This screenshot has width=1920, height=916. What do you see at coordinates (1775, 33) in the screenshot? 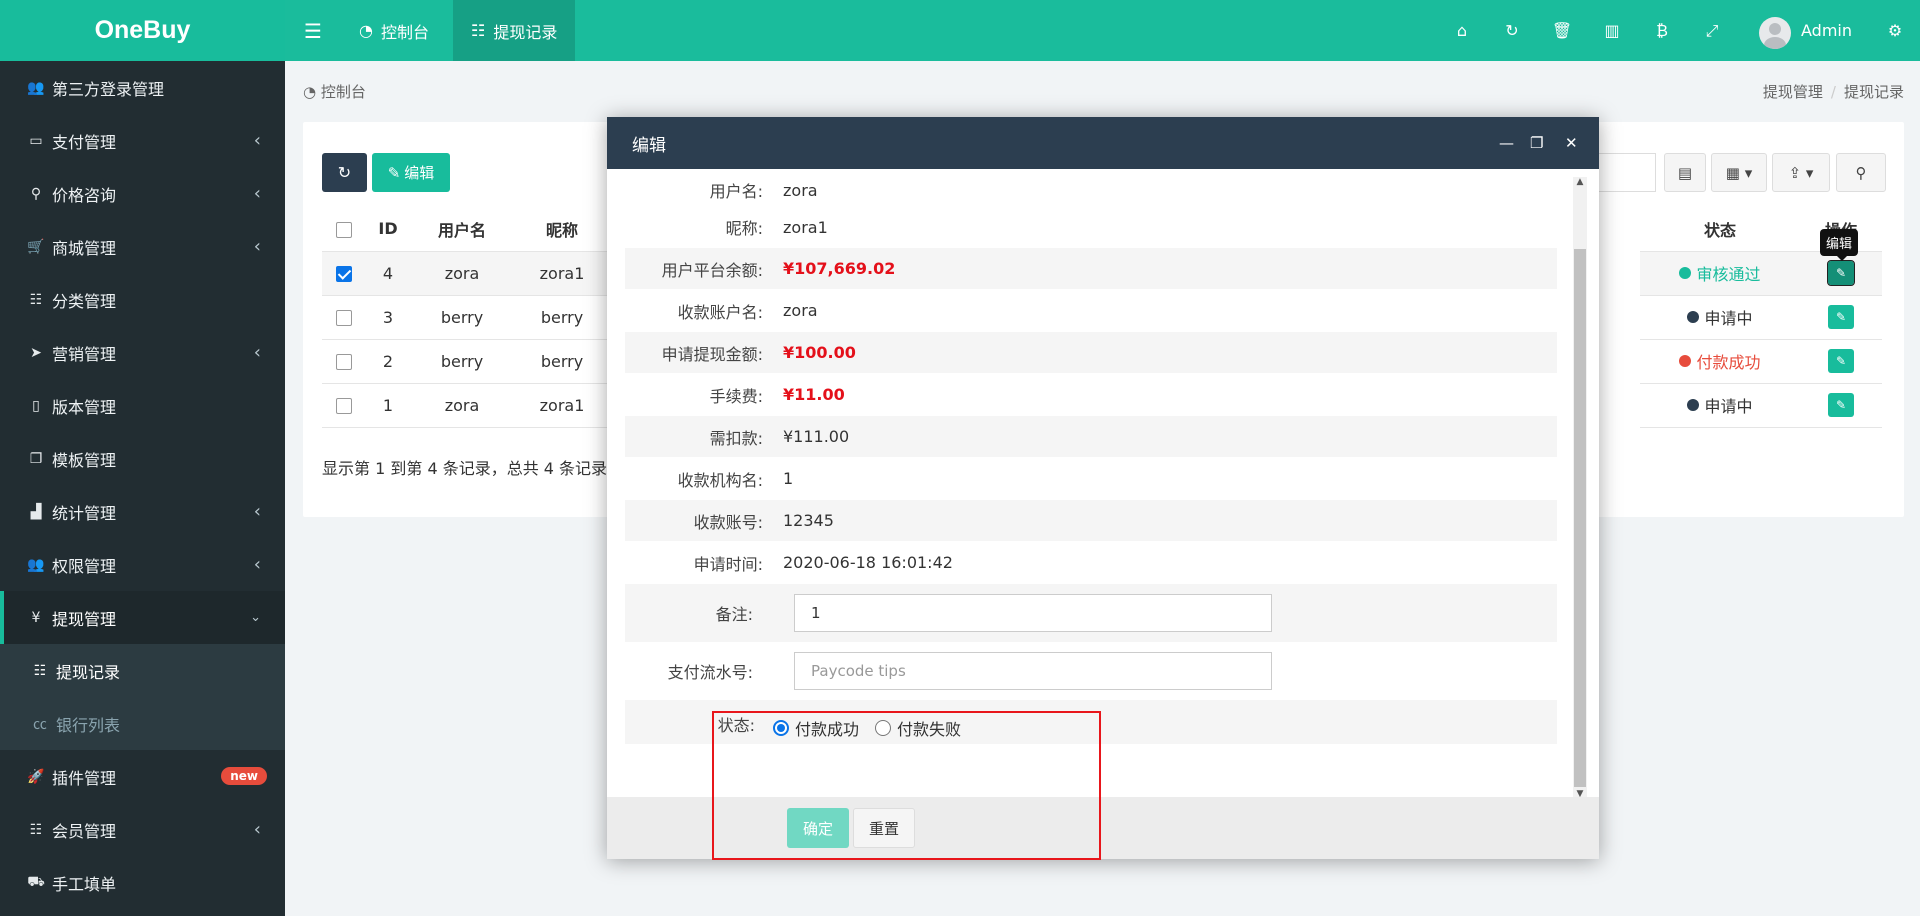
I see `avatar` at bounding box center [1775, 33].